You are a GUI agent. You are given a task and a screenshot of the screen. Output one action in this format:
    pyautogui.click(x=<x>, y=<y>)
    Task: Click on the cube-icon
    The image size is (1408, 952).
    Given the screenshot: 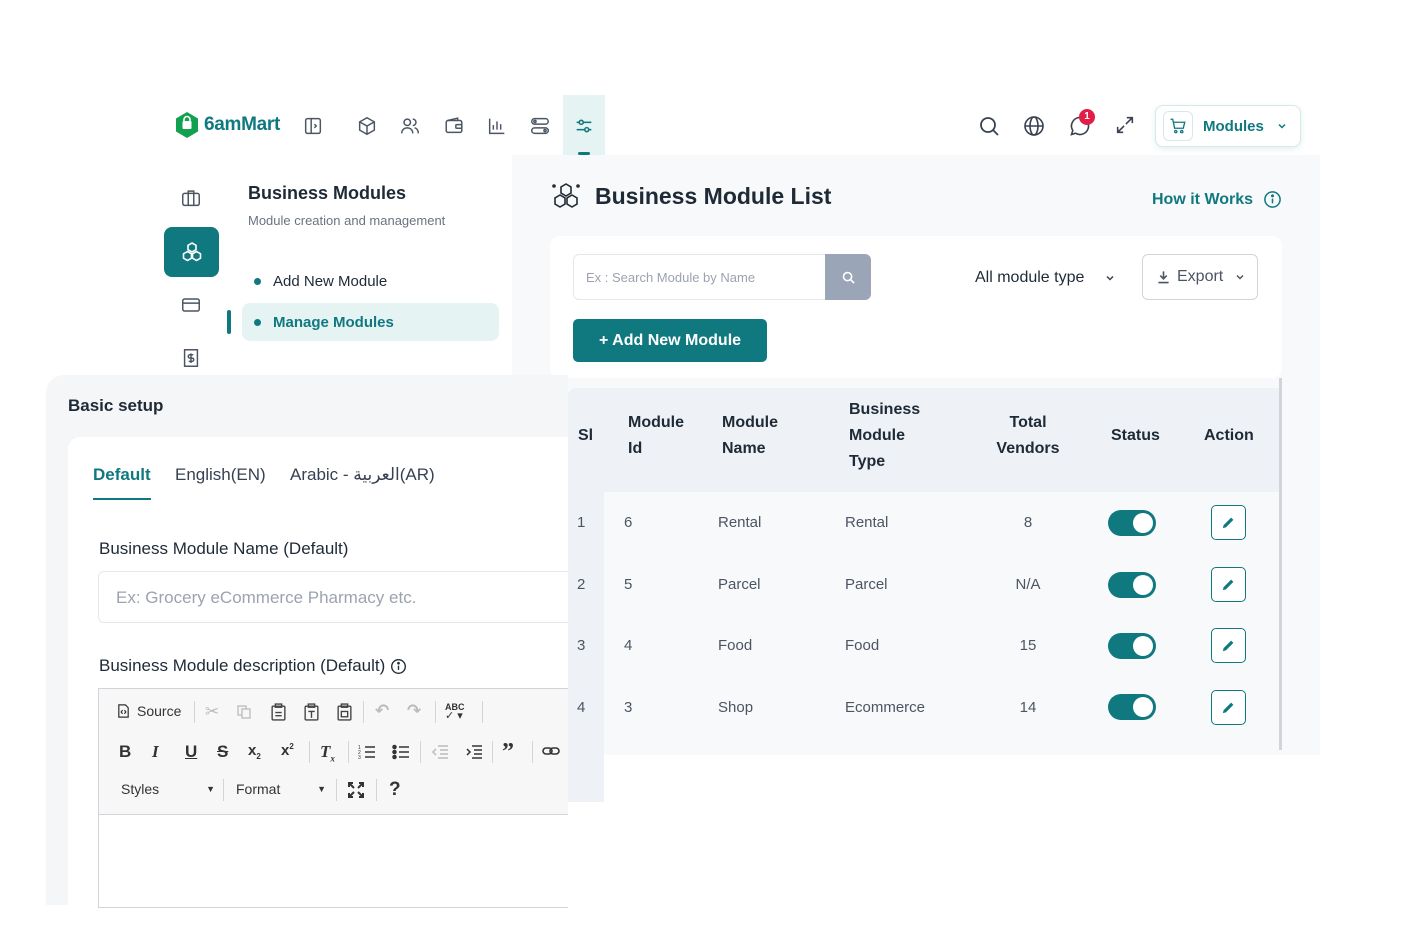 What is the action you would take?
    pyautogui.click(x=367, y=126)
    